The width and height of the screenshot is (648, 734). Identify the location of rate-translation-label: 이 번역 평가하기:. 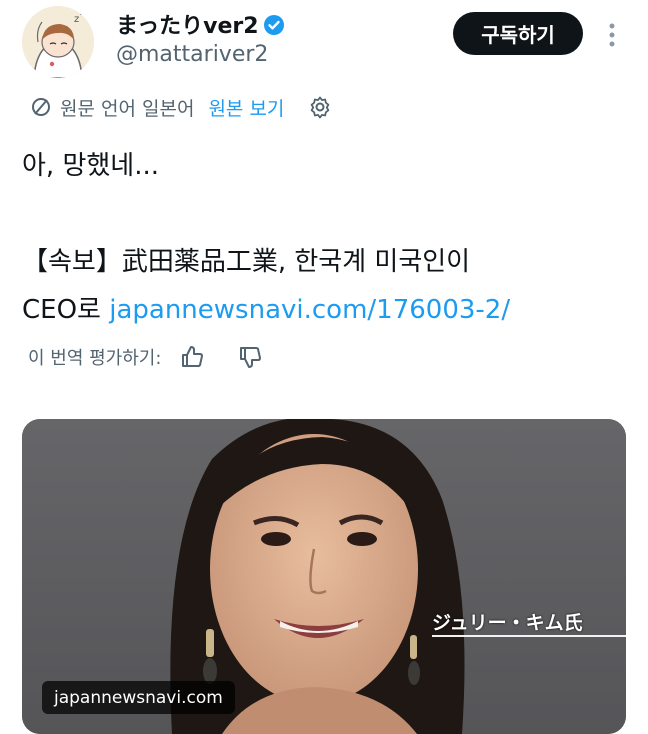
(95, 358).